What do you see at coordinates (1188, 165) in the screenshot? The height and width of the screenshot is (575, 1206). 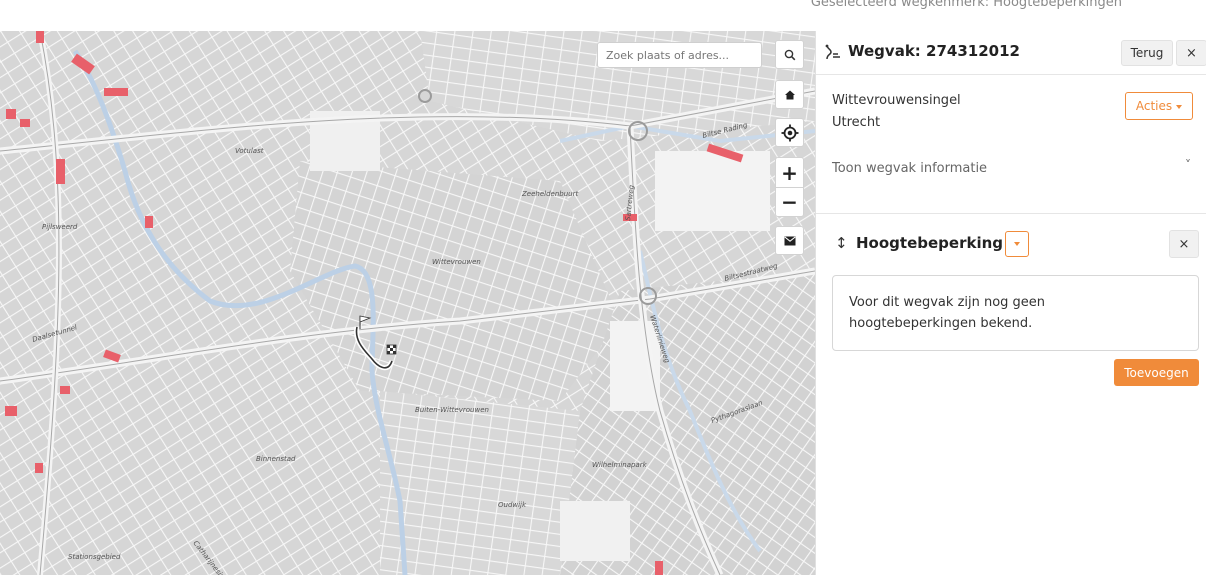 I see `chevron-down-icon: ˅` at bounding box center [1188, 165].